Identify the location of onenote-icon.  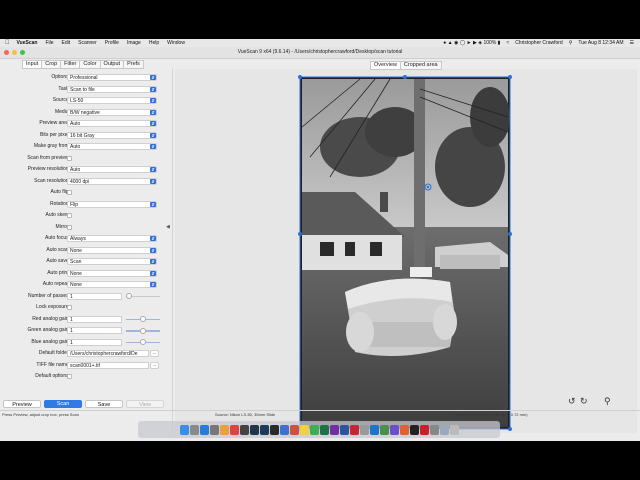
(334, 429).